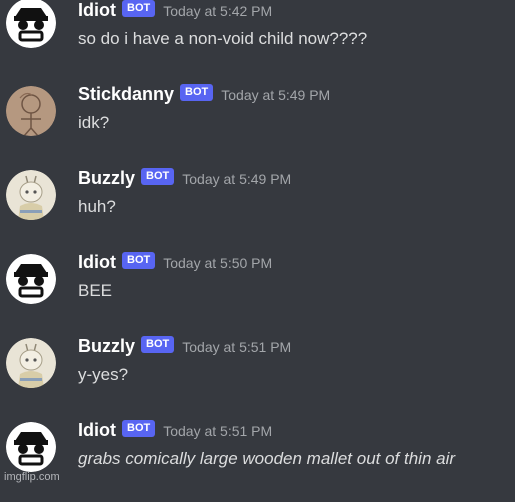  Describe the element at coordinates (103, 374) in the screenshot. I see `message-text: y-yes?` at that location.